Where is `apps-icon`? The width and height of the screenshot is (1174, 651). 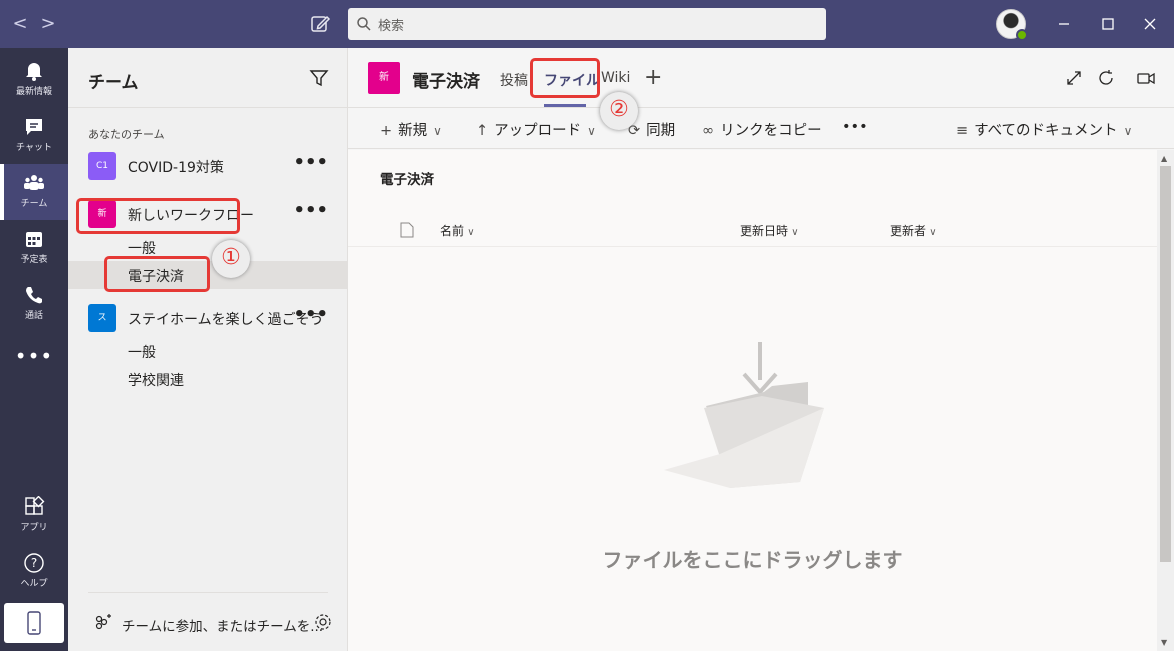 apps-icon is located at coordinates (35, 505).